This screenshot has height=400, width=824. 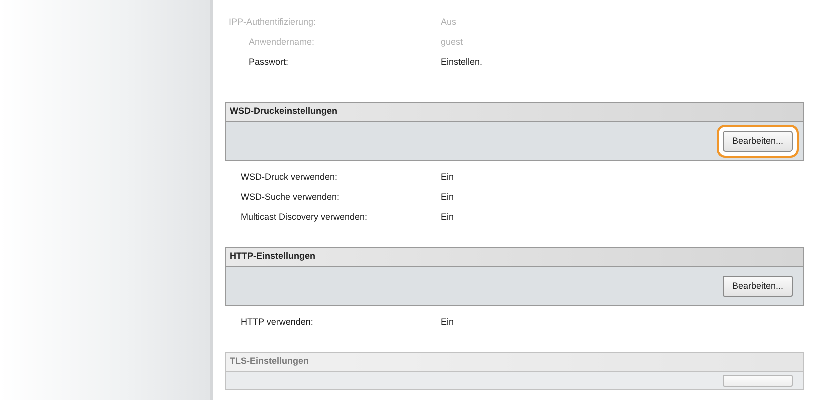 I want to click on setting-label: HTTP verwenden:, so click(x=277, y=322).